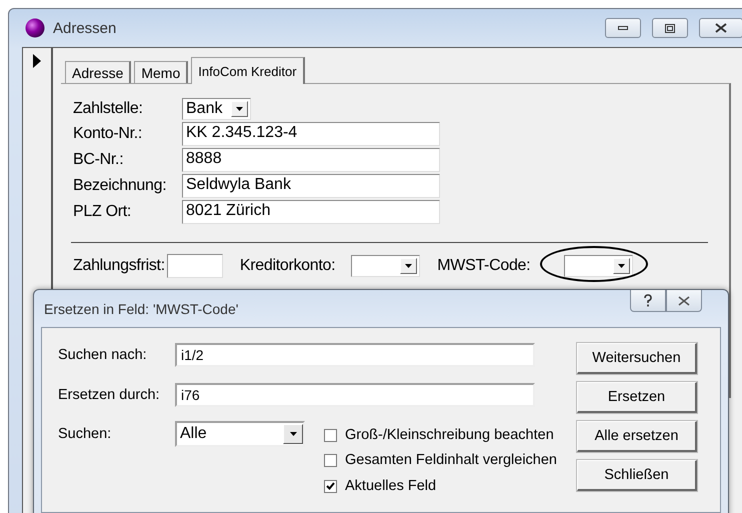 The image size is (742, 513). I want to click on app-icon, so click(35, 28).